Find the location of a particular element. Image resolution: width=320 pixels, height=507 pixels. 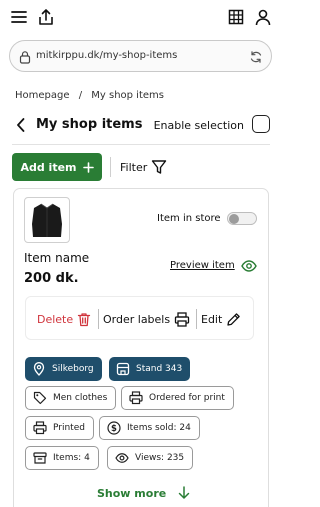

back-arrow-icon is located at coordinates (21, 125).